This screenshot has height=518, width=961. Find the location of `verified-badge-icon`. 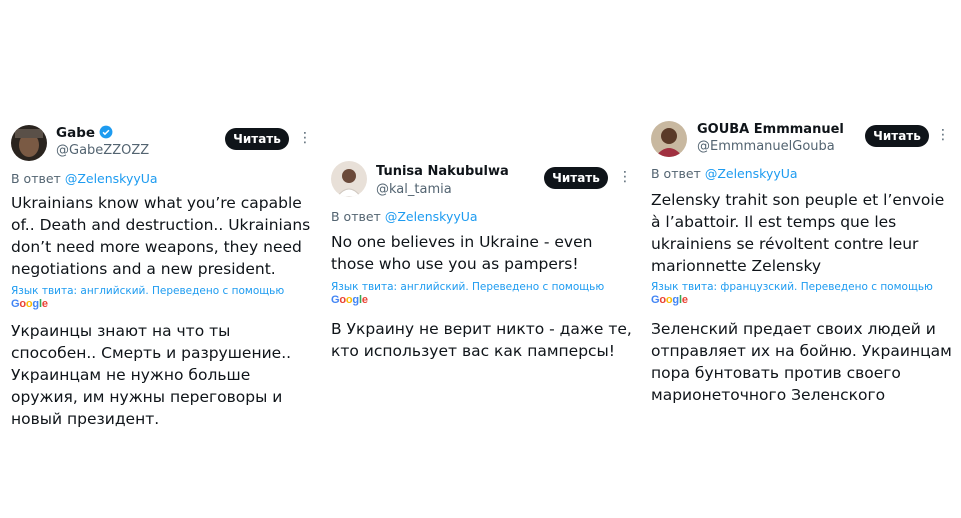

verified-badge-icon is located at coordinates (106, 132).